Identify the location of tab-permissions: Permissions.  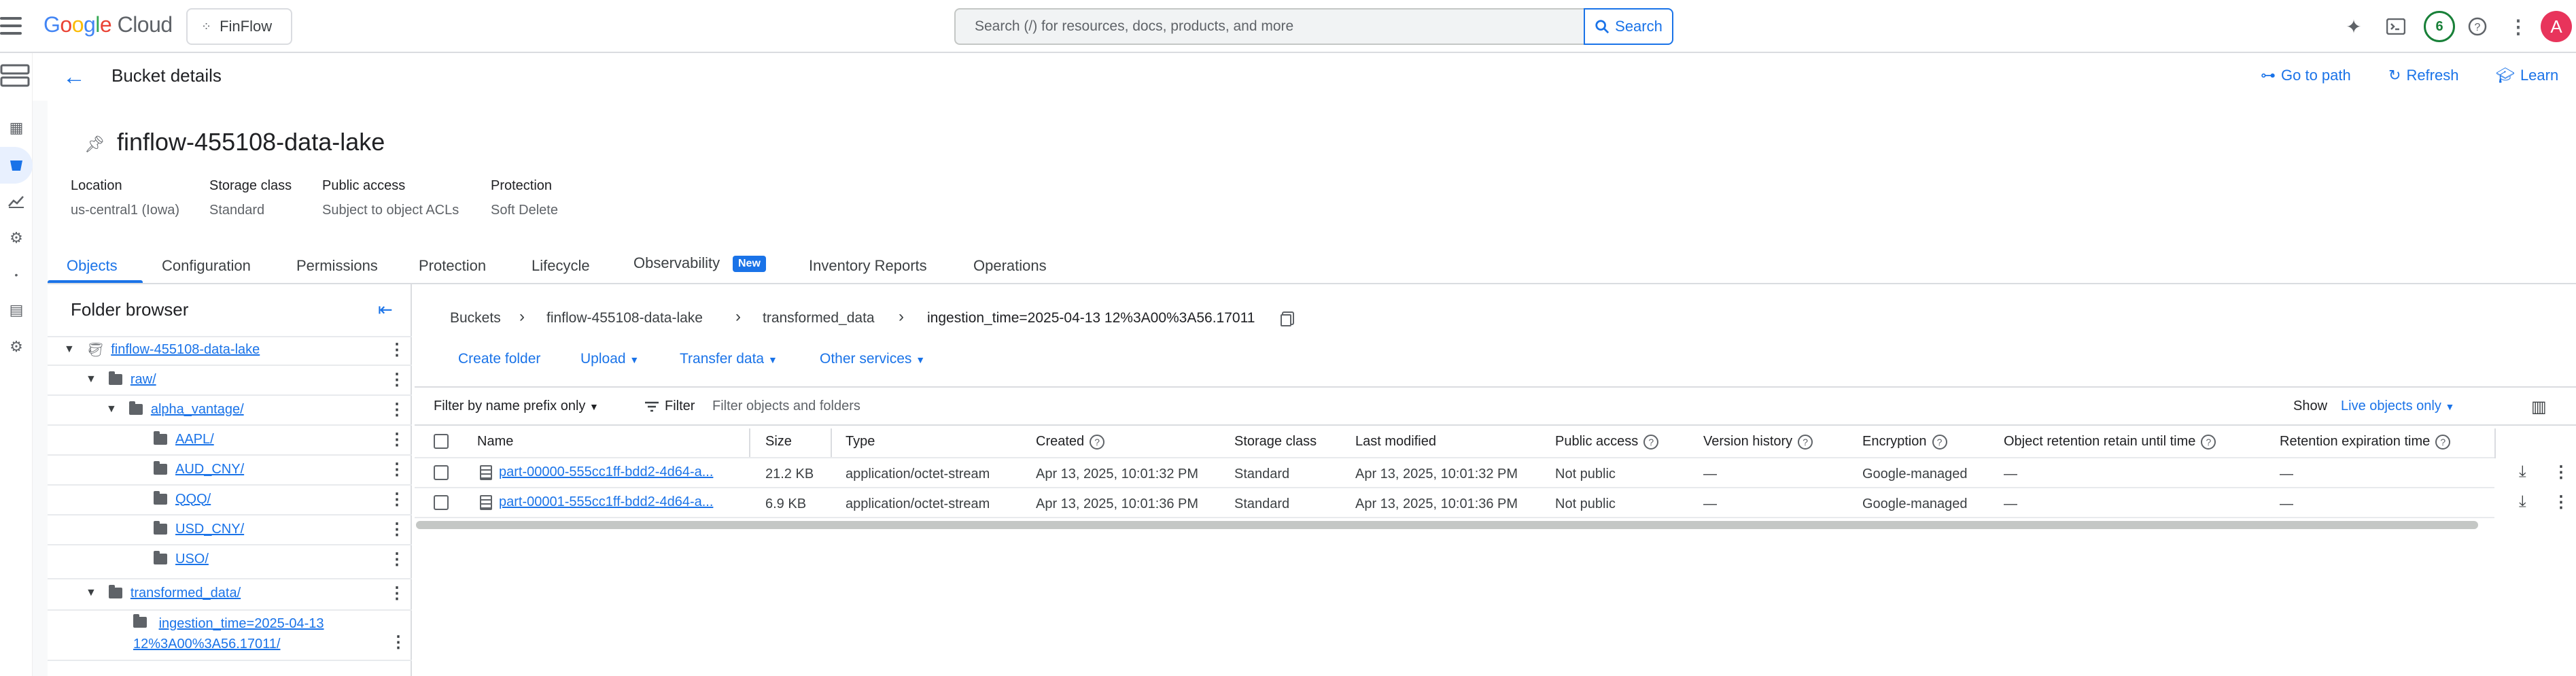
(337, 266).